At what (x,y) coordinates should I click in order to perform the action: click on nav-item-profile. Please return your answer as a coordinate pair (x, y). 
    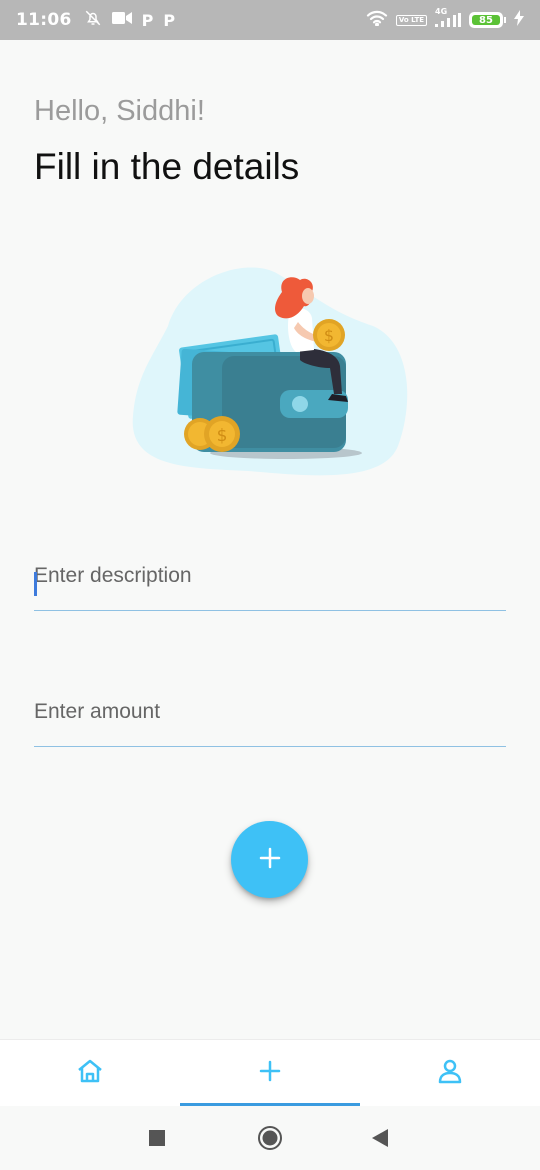
    Looking at the image, I should click on (450, 1073).